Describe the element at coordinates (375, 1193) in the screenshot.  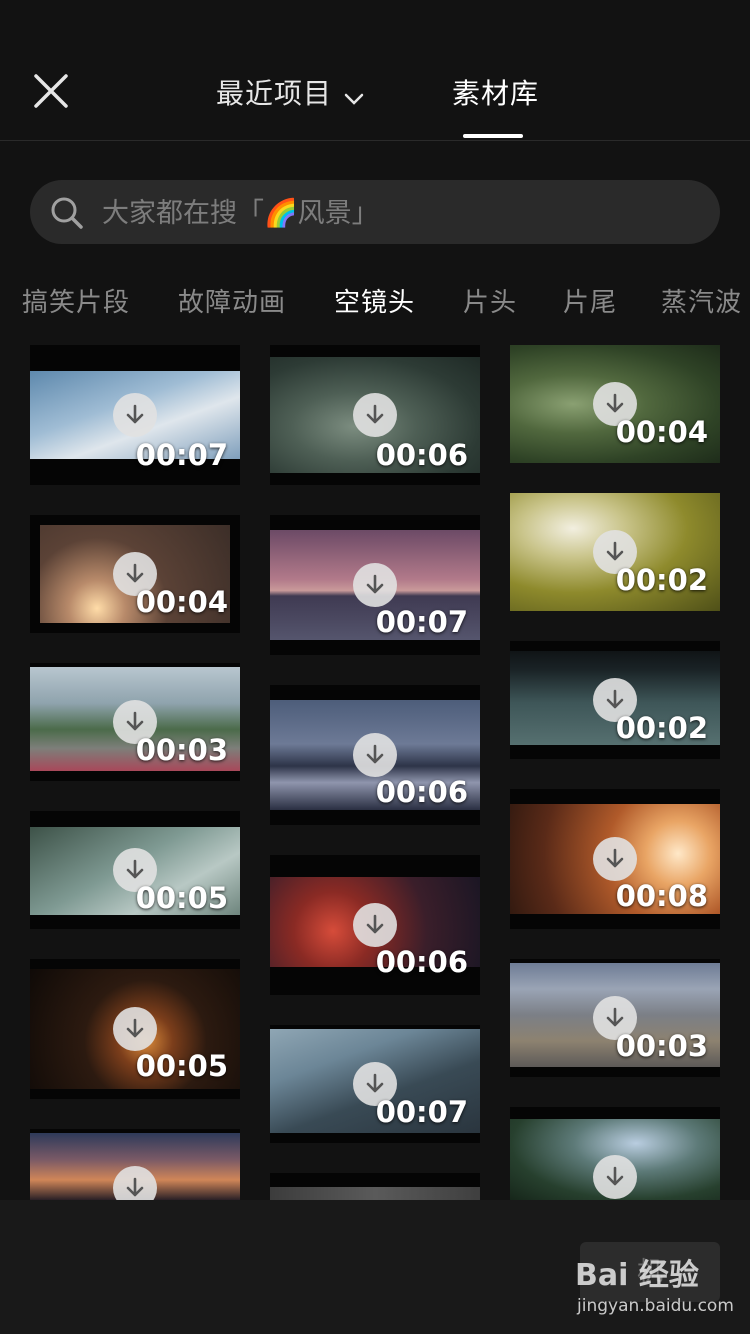
I see `clip-thumbnail` at that location.